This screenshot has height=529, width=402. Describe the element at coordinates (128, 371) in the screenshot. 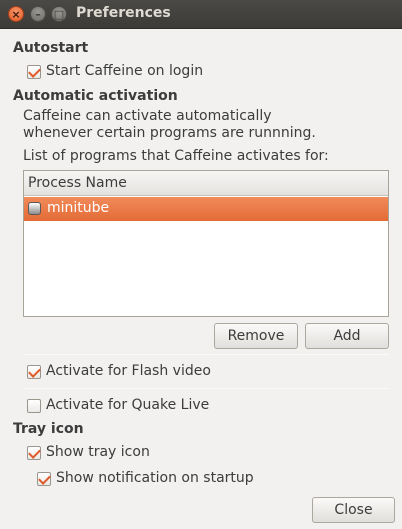

I see `flash-video-label: Activate for Flash video` at that location.